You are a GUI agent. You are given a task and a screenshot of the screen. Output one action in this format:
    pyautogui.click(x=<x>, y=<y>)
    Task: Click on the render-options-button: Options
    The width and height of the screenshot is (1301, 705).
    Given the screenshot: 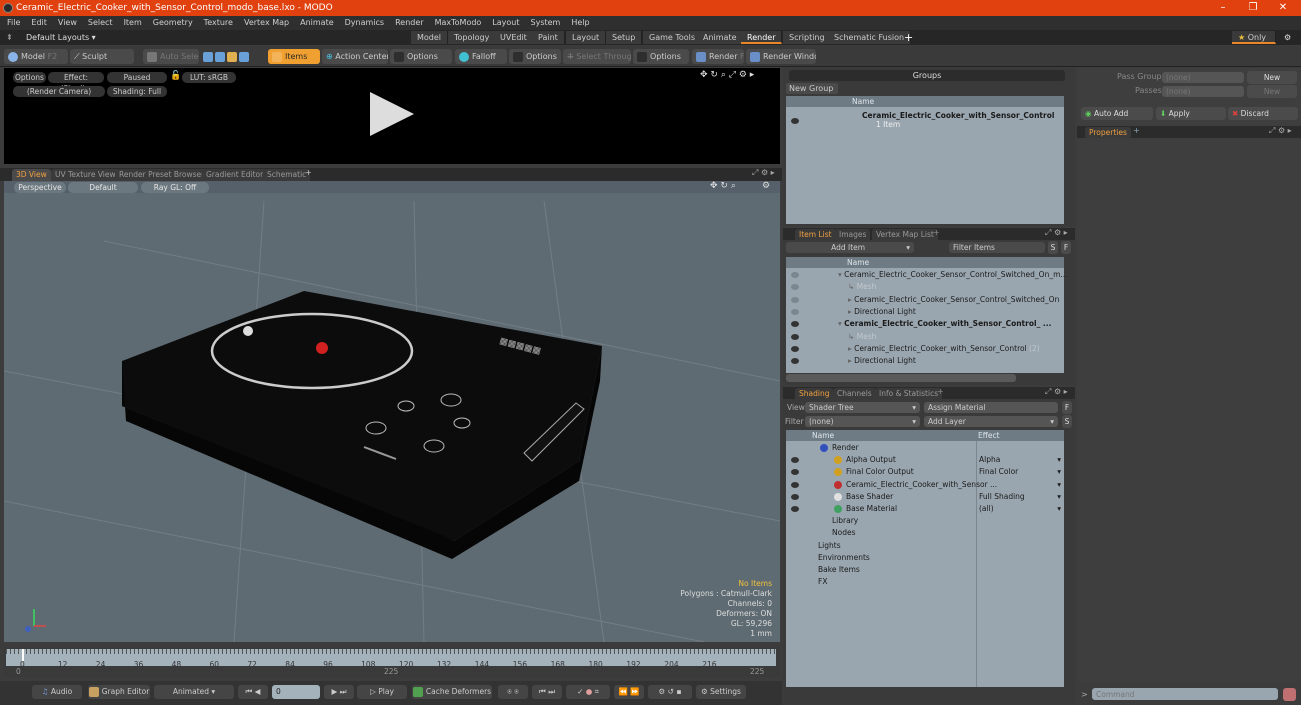 What is the action you would take?
    pyautogui.click(x=29, y=77)
    